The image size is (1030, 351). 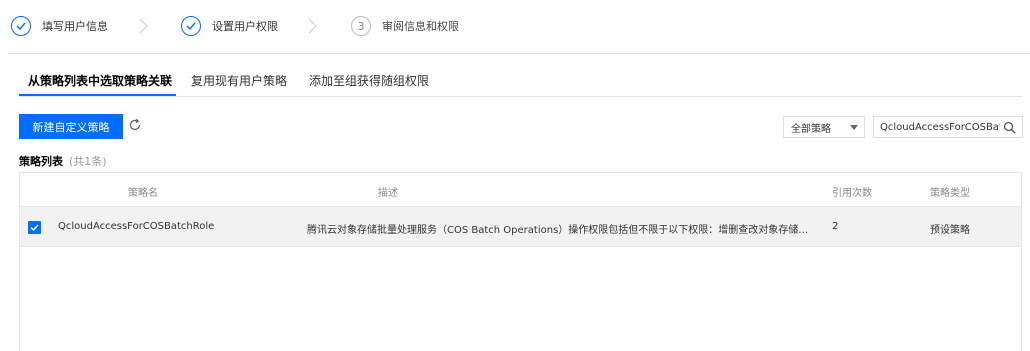 I want to click on search-box, so click(x=948, y=127).